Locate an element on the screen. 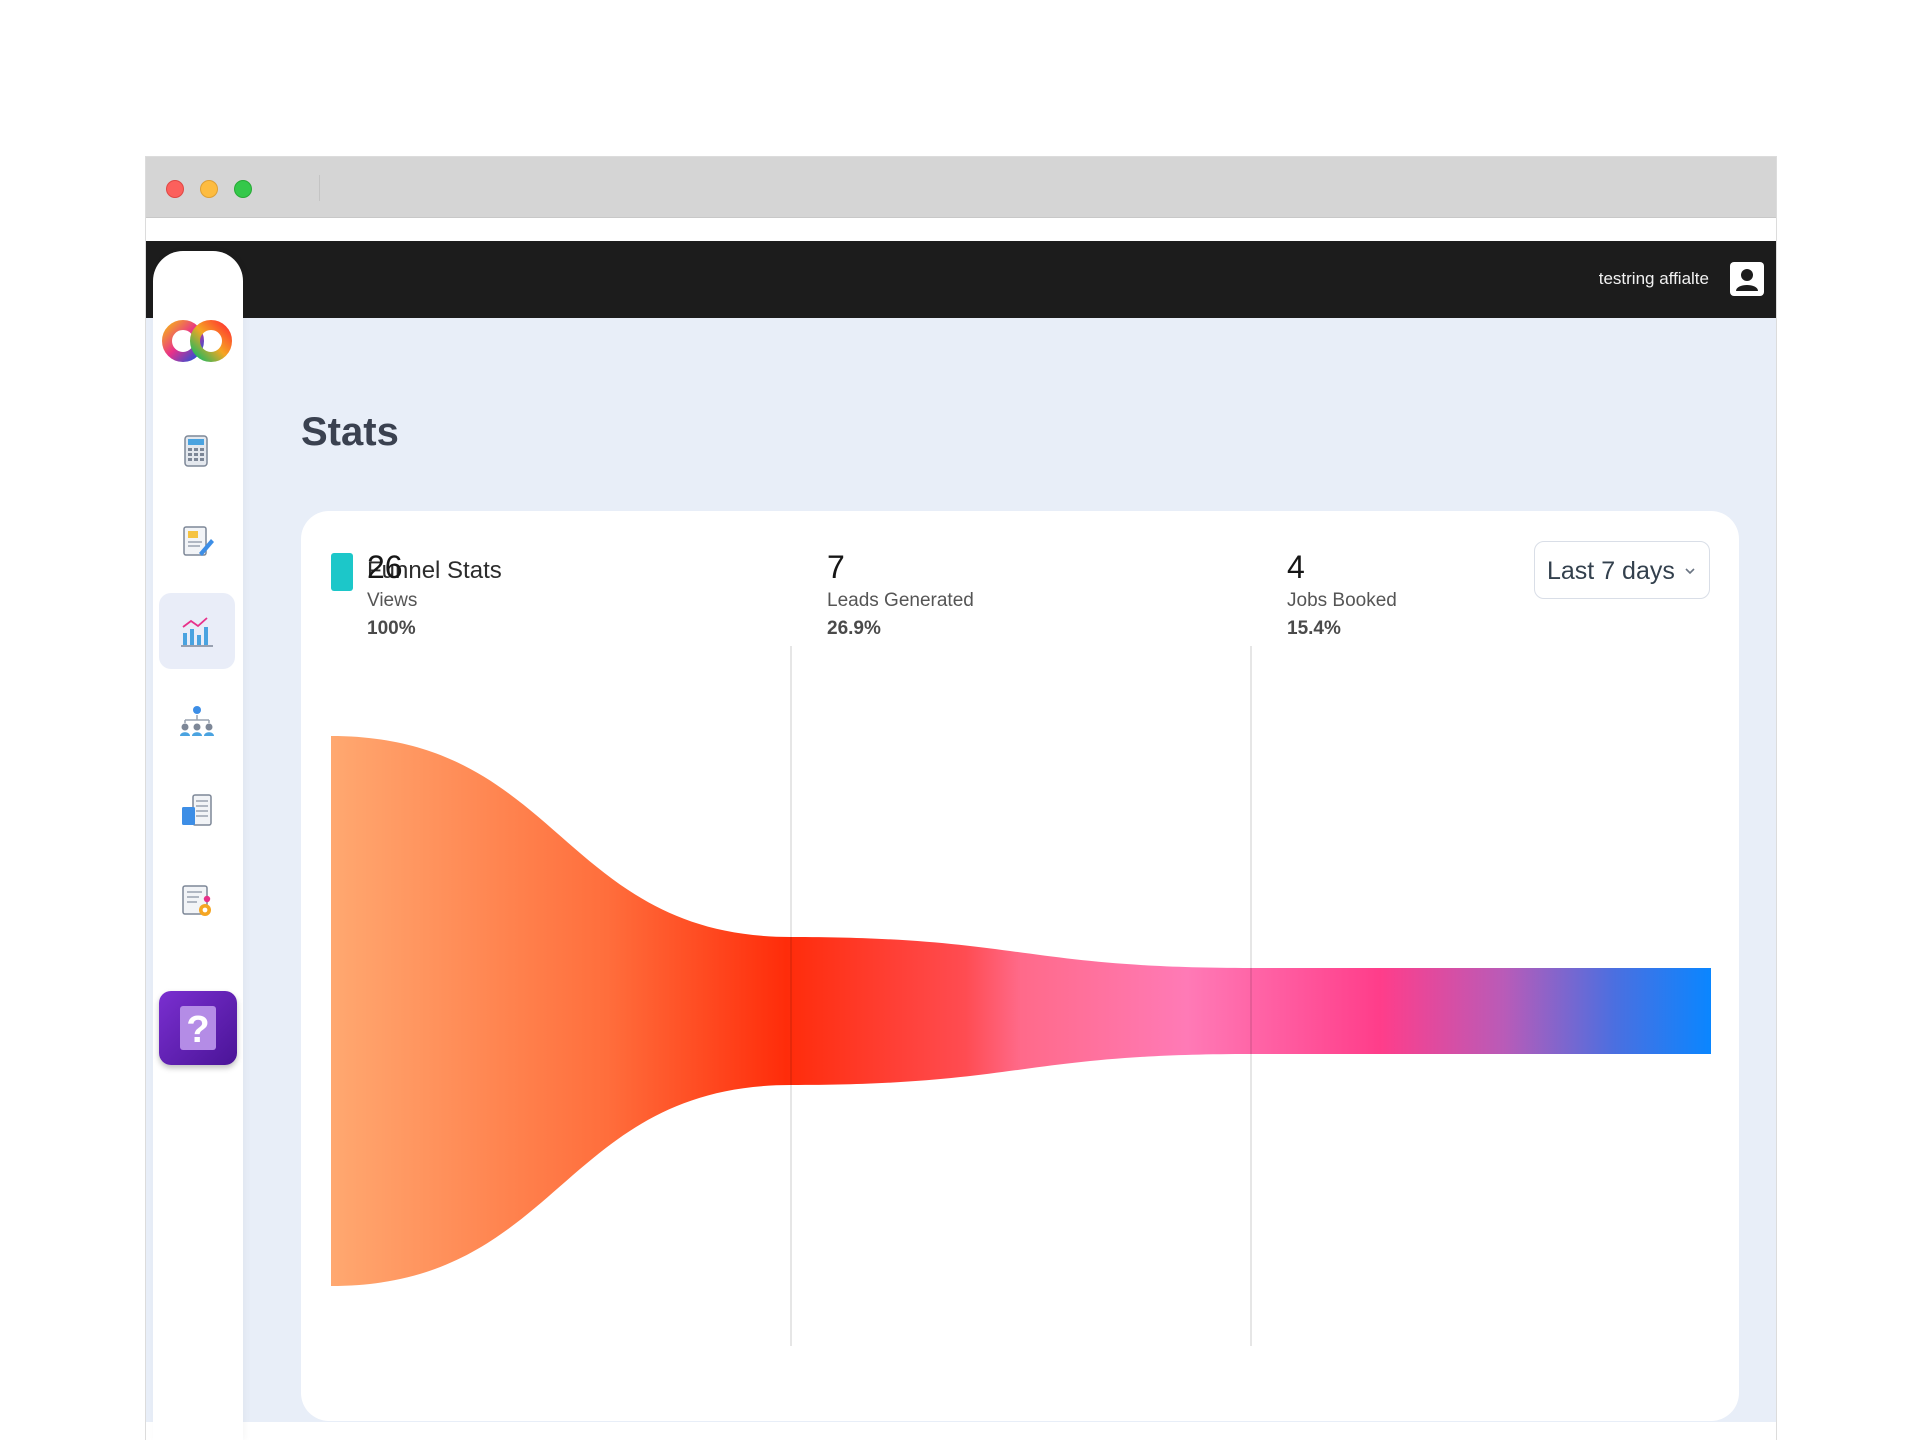 The height and width of the screenshot is (1440, 1920). stage-value: 7 is located at coordinates (836, 567).